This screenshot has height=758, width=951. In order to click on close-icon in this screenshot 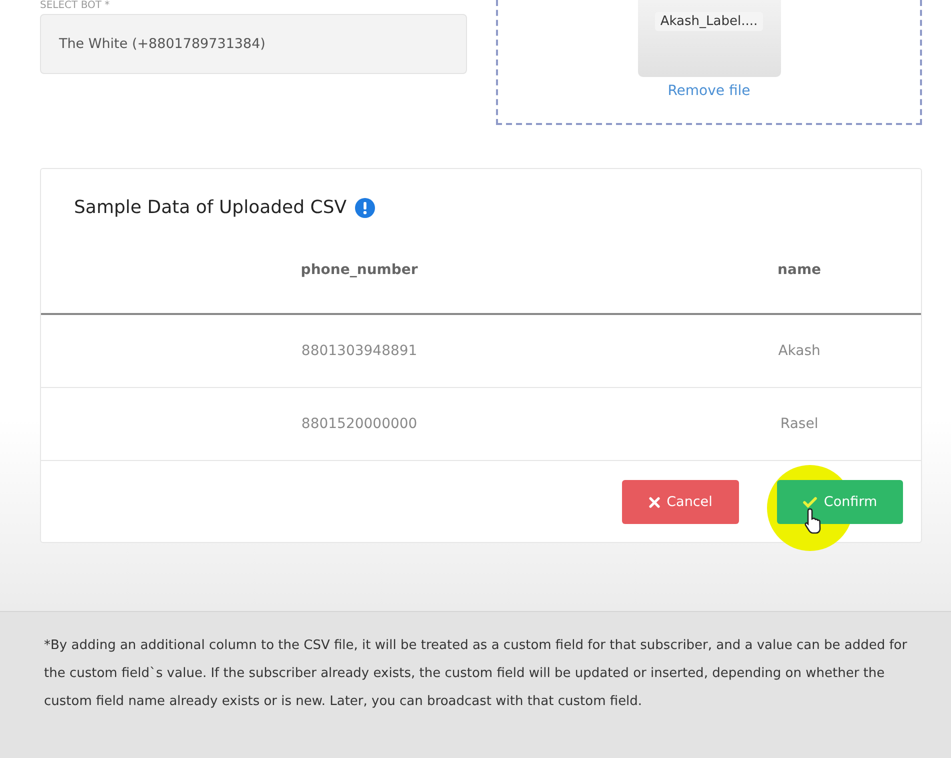, I will do `click(654, 502)`.